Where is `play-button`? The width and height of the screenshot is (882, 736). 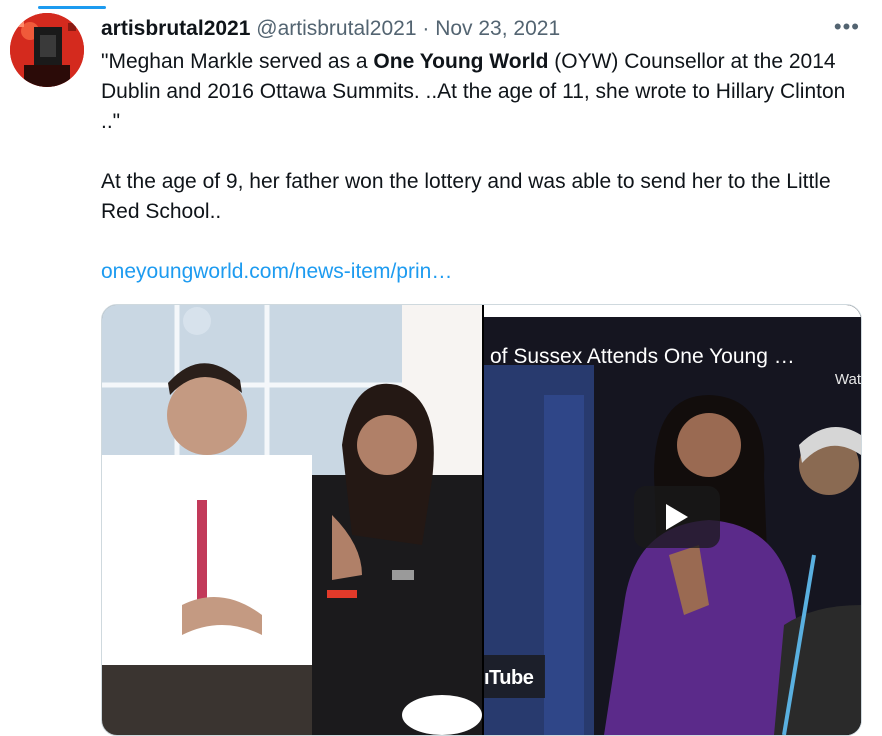 play-button is located at coordinates (677, 517).